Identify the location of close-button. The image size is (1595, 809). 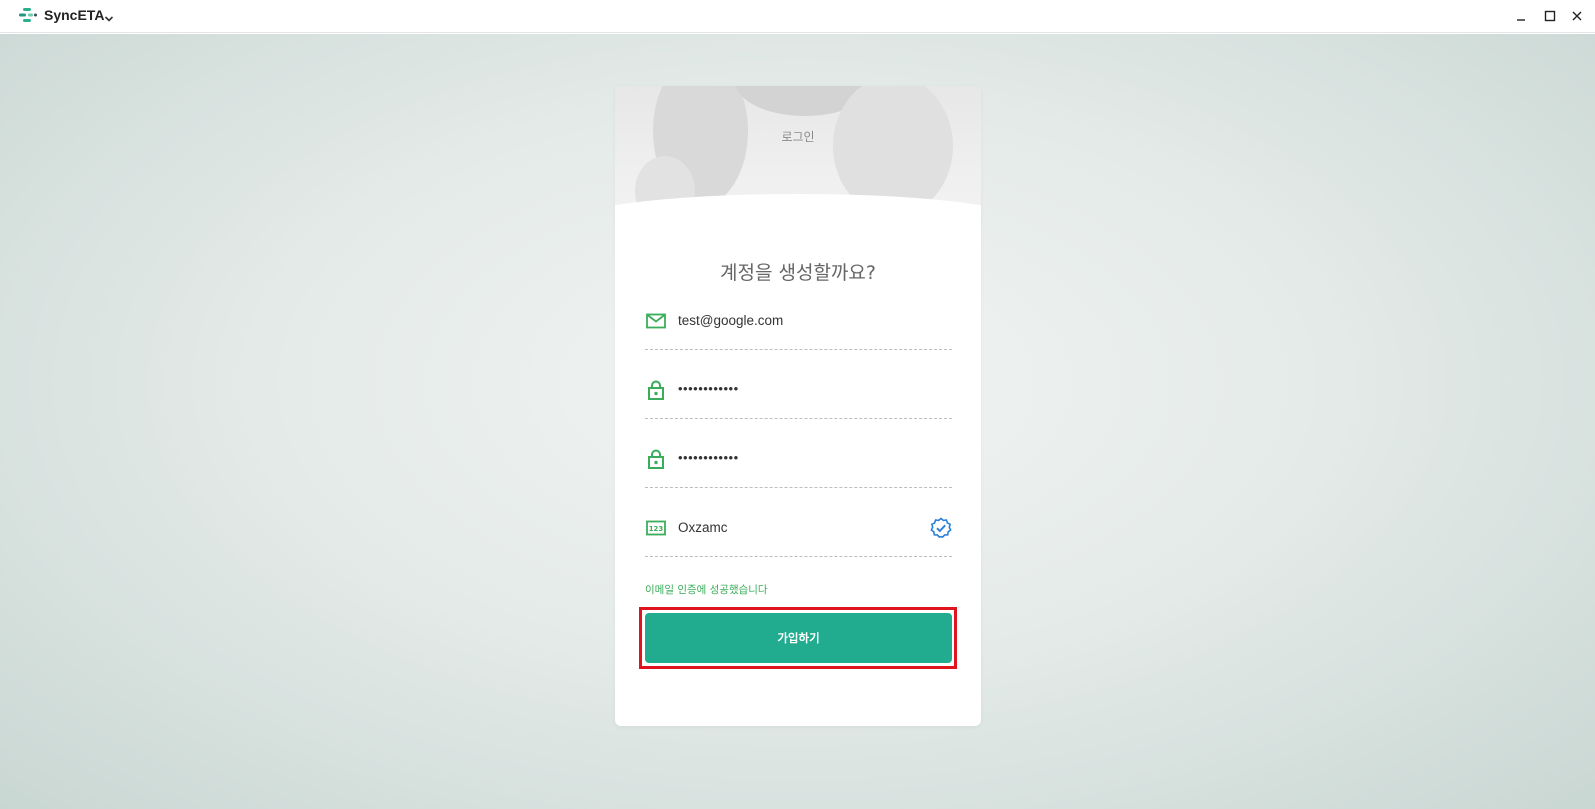
(1577, 16).